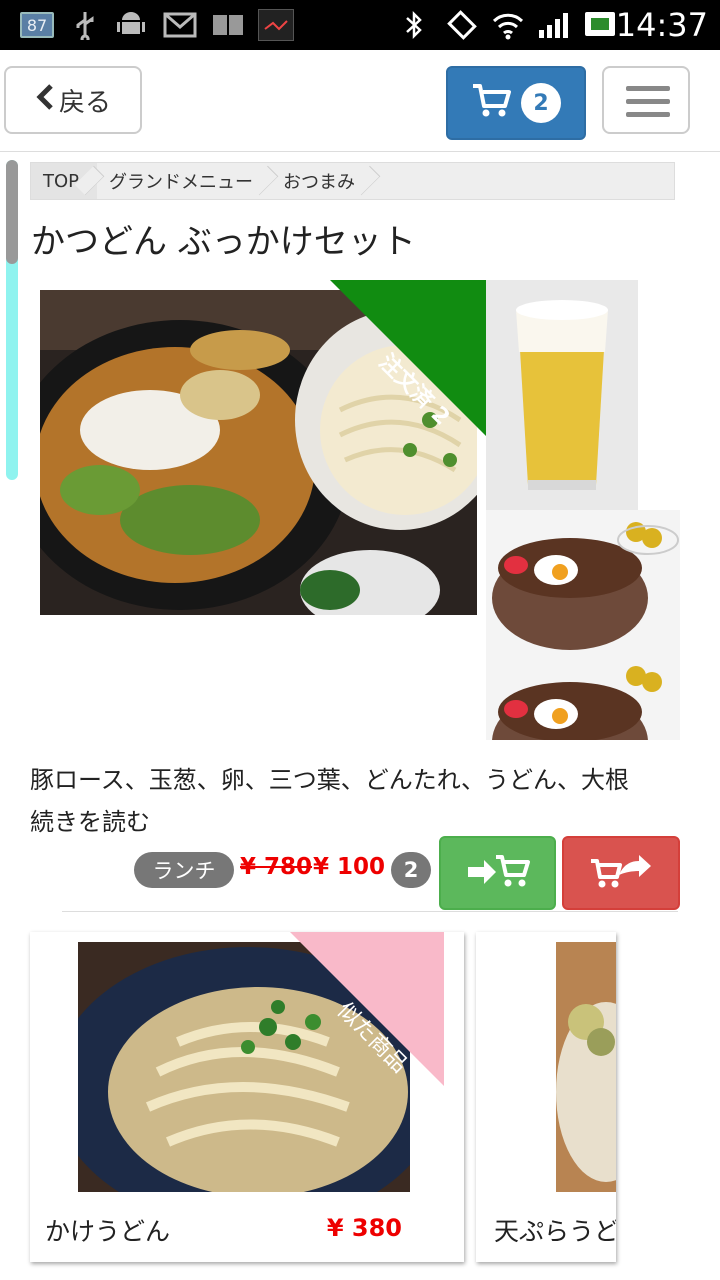 The image size is (720, 1280). I want to click on quantity-badge: 2, so click(411, 870).